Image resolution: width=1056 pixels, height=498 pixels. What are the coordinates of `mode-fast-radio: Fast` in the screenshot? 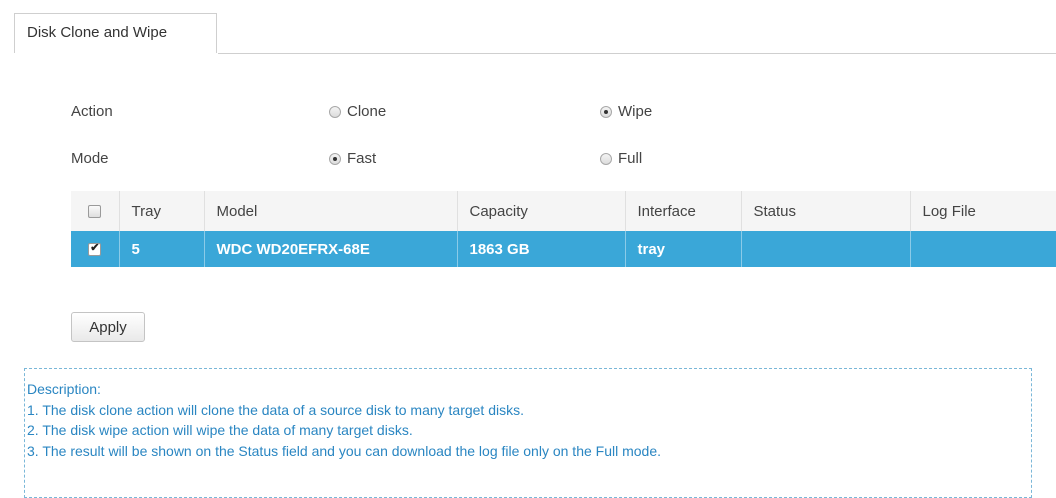 It's located at (352, 158).